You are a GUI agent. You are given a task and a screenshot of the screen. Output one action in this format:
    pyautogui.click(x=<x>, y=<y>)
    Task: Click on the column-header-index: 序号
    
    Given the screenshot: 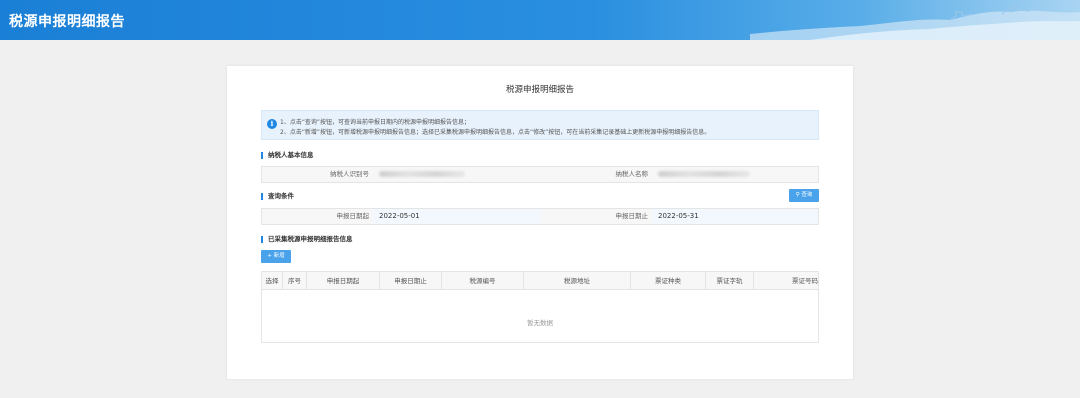 What is the action you would take?
    pyautogui.click(x=295, y=281)
    